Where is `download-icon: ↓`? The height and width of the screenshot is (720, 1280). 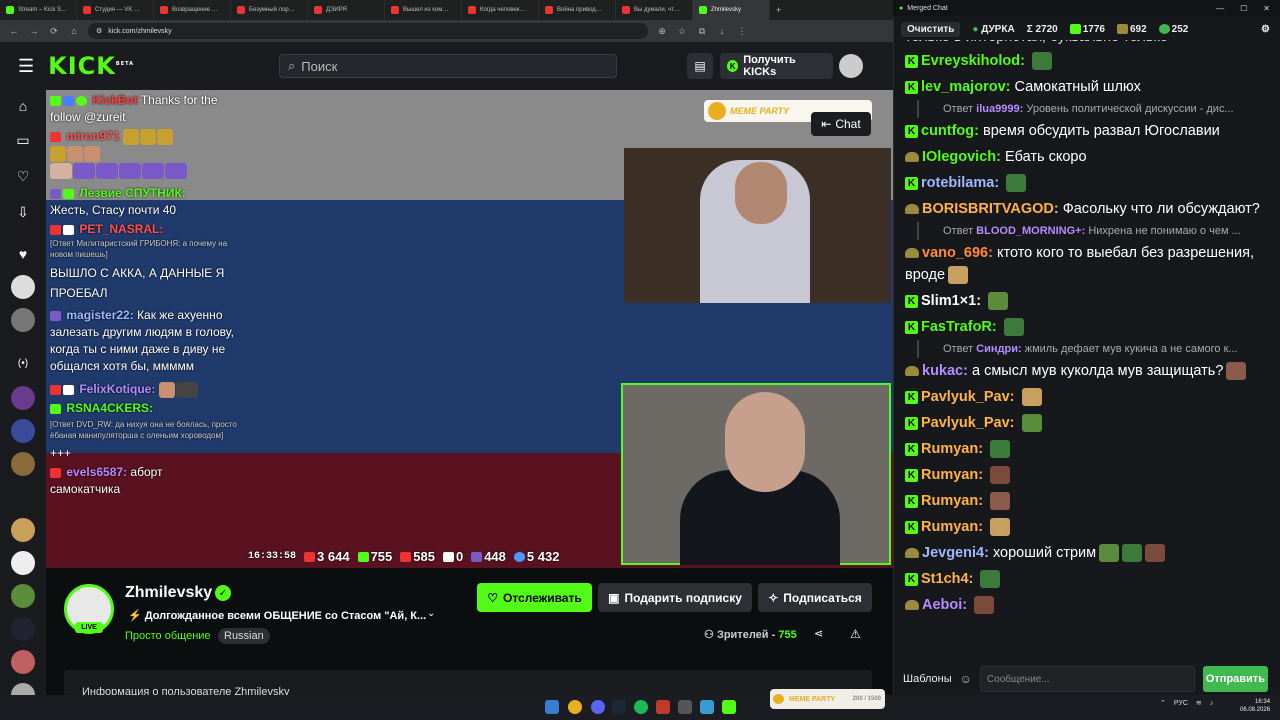 download-icon: ↓ is located at coordinates (722, 31).